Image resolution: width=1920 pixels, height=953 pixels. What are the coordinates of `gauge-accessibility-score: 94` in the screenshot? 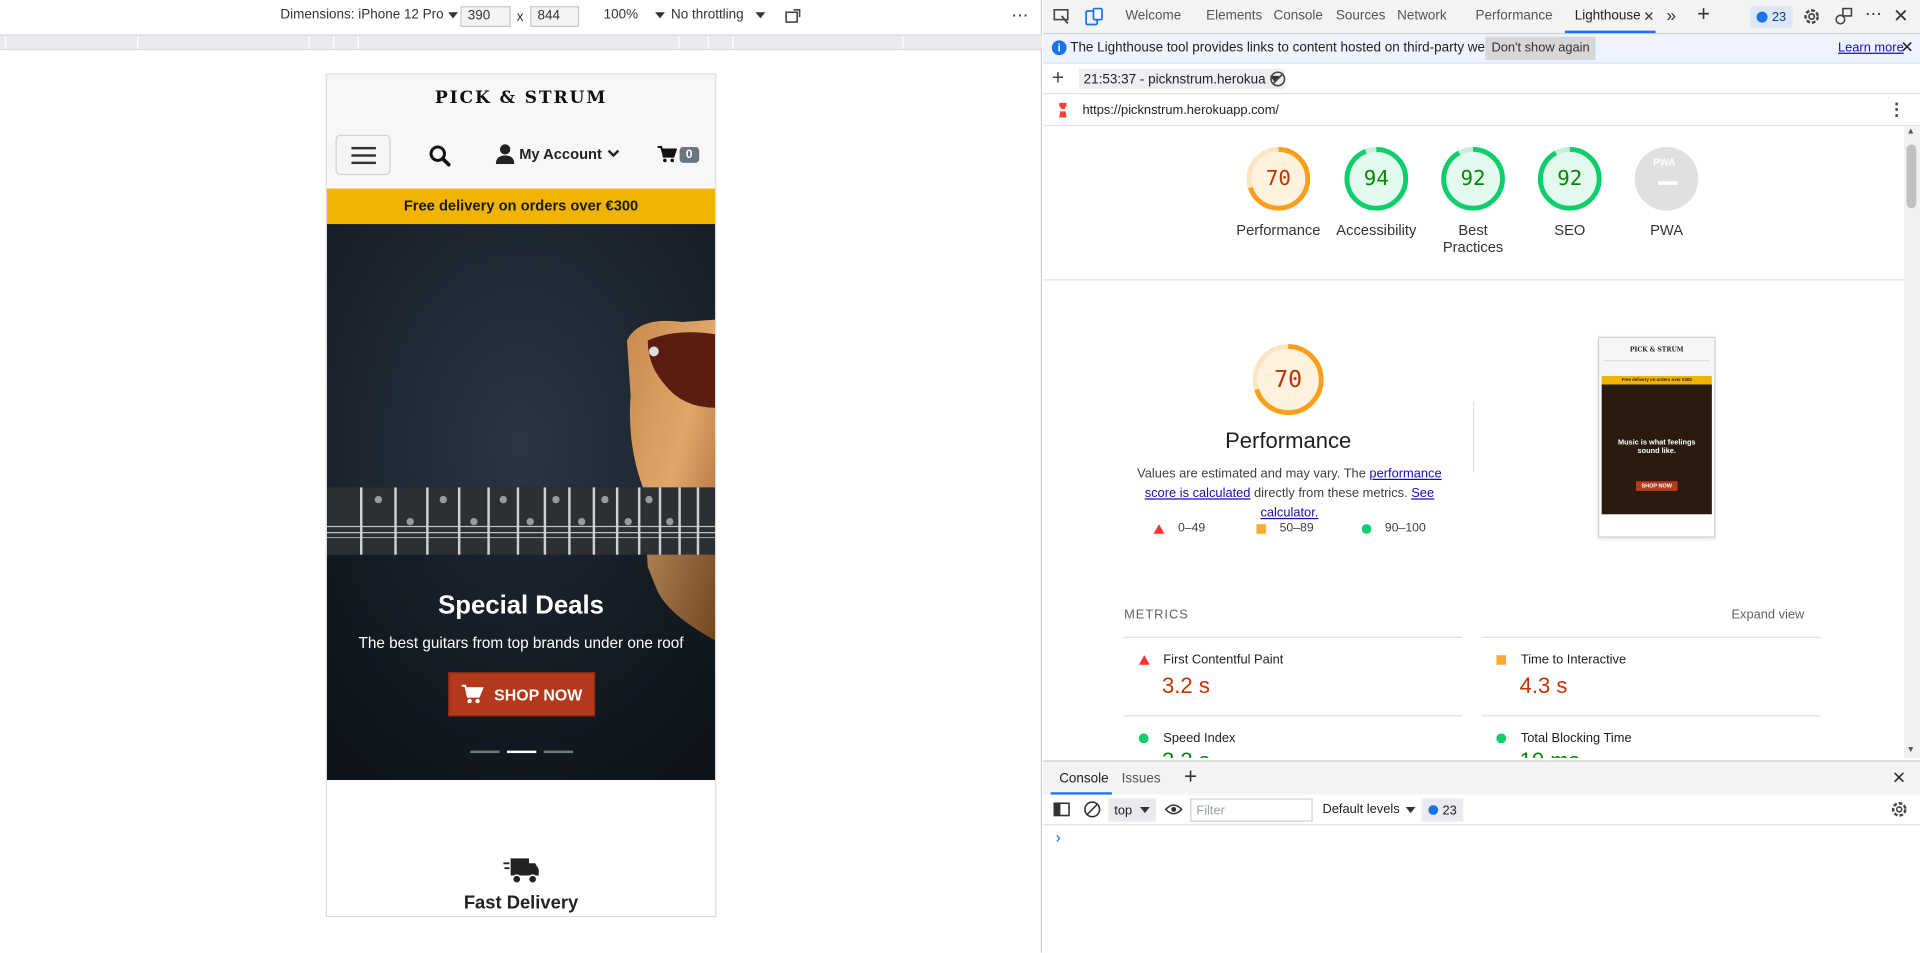 It's located at (1376, 179).